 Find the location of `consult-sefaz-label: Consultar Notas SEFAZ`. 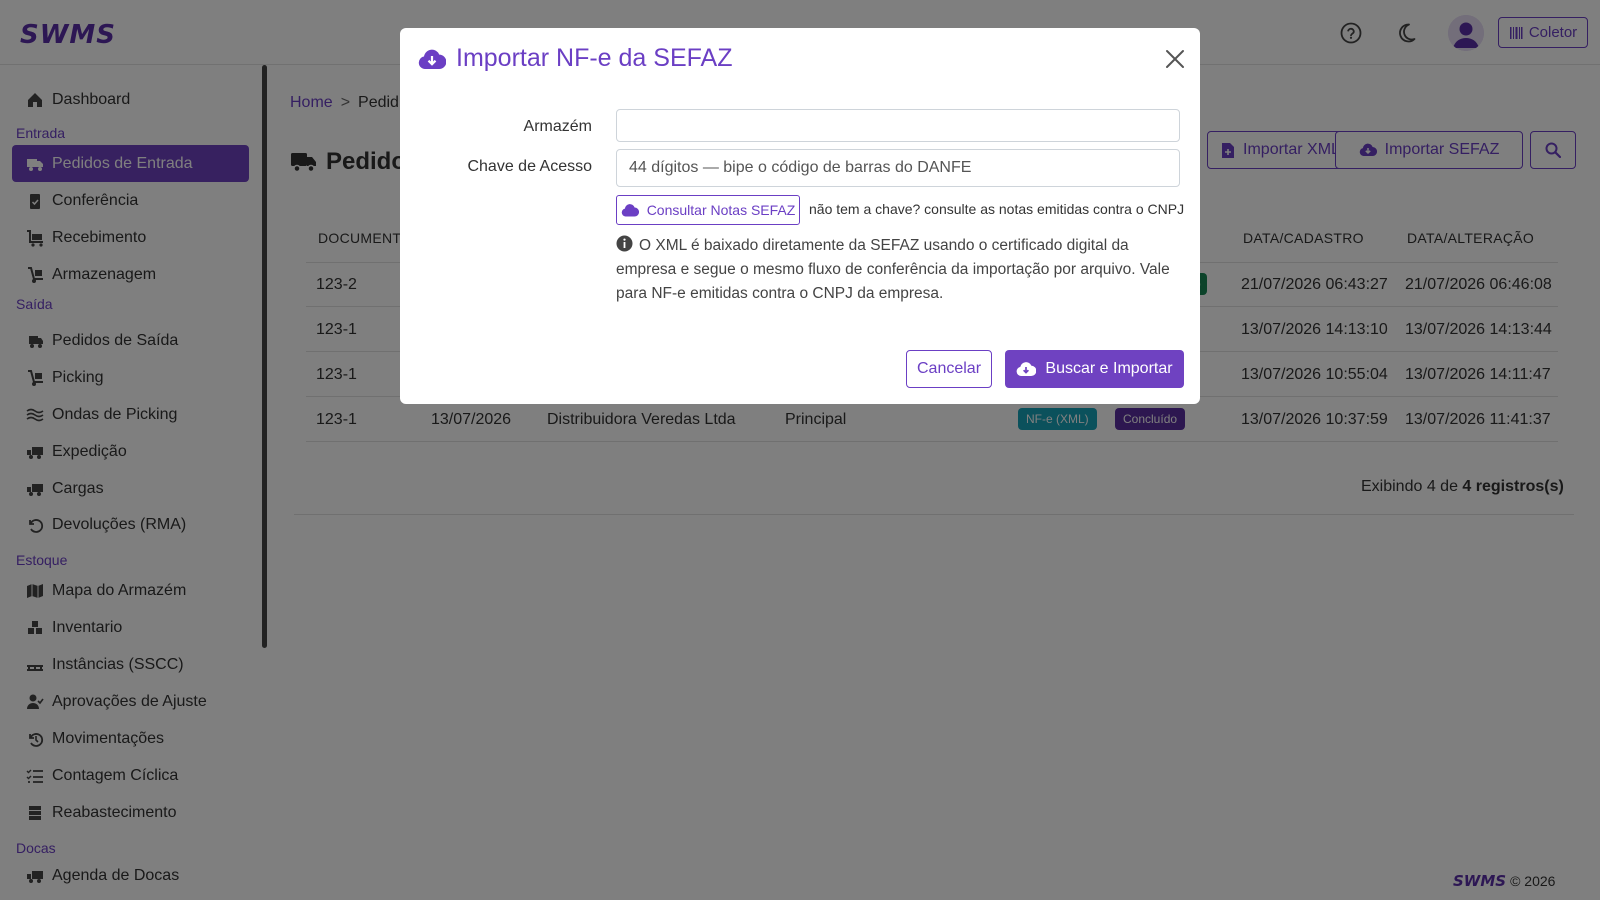

consult-sefaz-label: Consultar Notas SEFAZ is located at coordinates (721, 210).